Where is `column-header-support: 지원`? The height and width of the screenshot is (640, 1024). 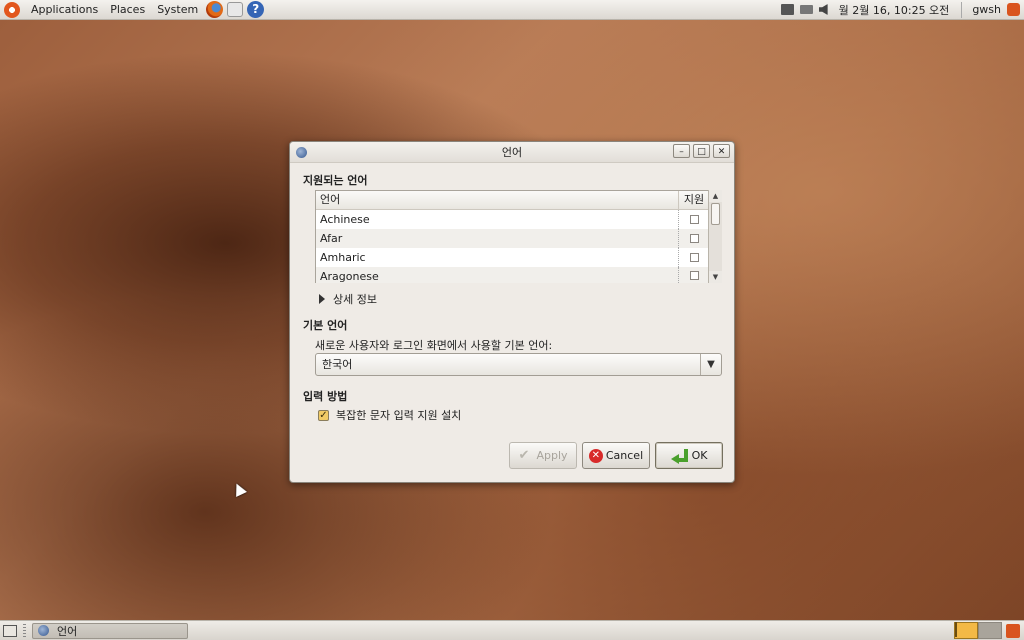 column-header-support: 지원 is located at coordinates (694, 200).